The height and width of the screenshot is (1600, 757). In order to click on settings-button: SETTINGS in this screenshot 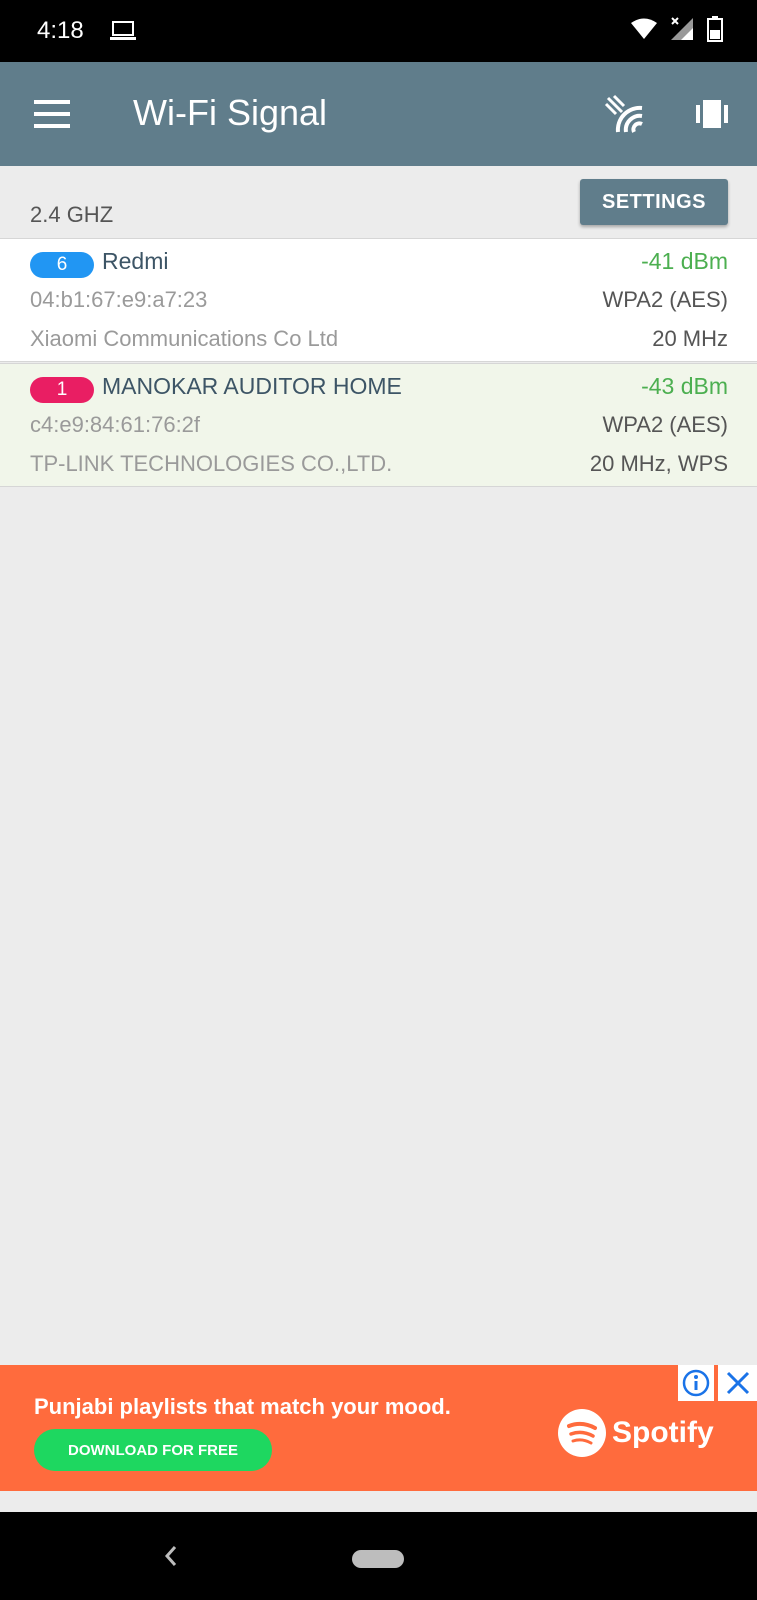, I will do `click(654, 202)`.